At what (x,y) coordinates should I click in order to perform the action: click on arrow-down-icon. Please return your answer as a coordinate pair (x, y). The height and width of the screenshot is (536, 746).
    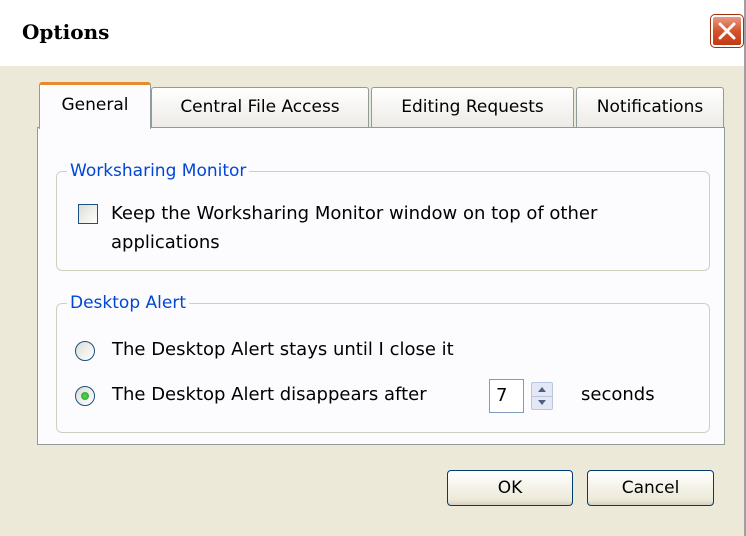
    Looking at the image, I should click on (542, 402).